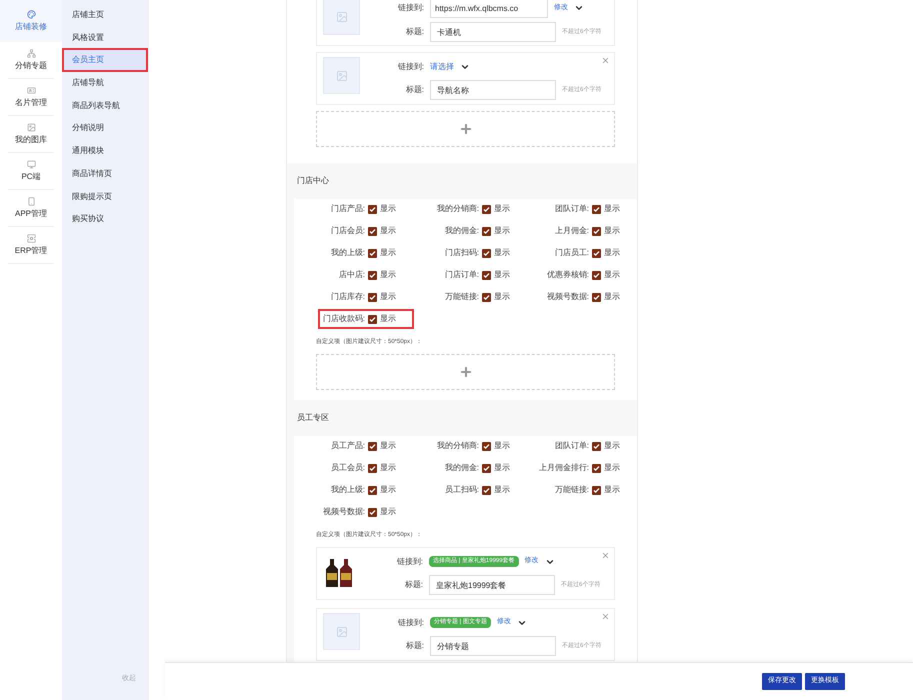  What do you see at coordinates (567, 297) in the screenshot?
I see `toggle-label: 视频号数据:` at bounding box center [567, 297].